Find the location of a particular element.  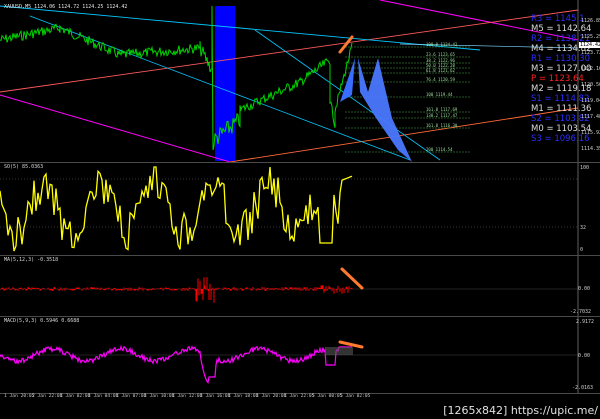

macd-axis-top: 2.9172 is located at coordinates (585, 322).